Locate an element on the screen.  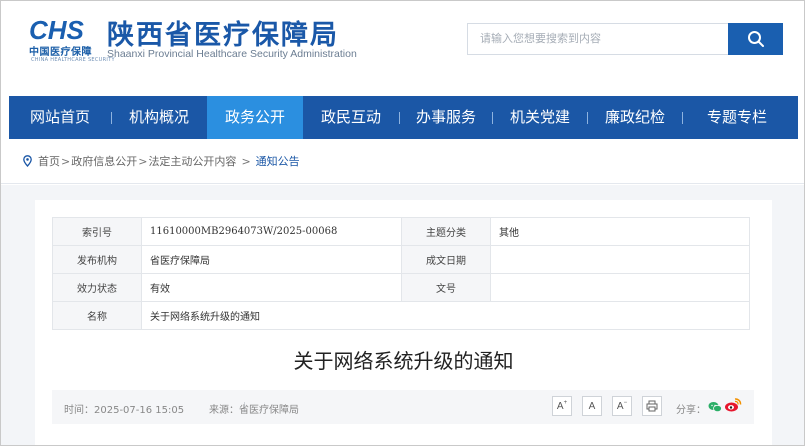
breadcrumb: 首页 > 政府信息公开 > 法定主动公开内容 > 通知公告 is located at coordinates (161, 161).